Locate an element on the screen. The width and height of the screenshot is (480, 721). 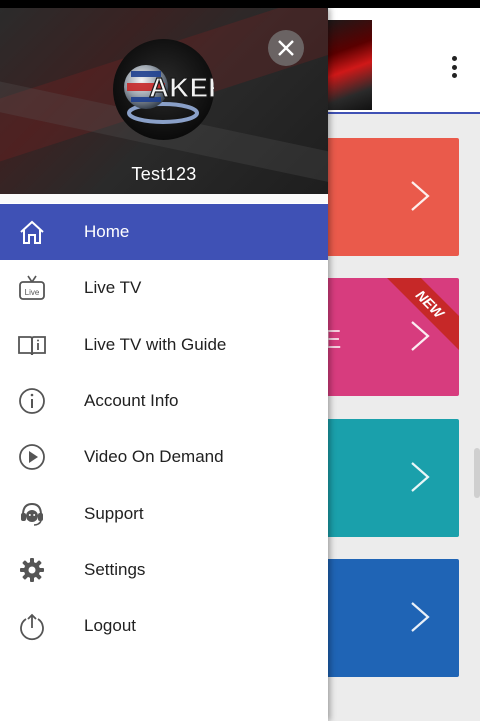
gear-icon is located at coordinates (32, 570).